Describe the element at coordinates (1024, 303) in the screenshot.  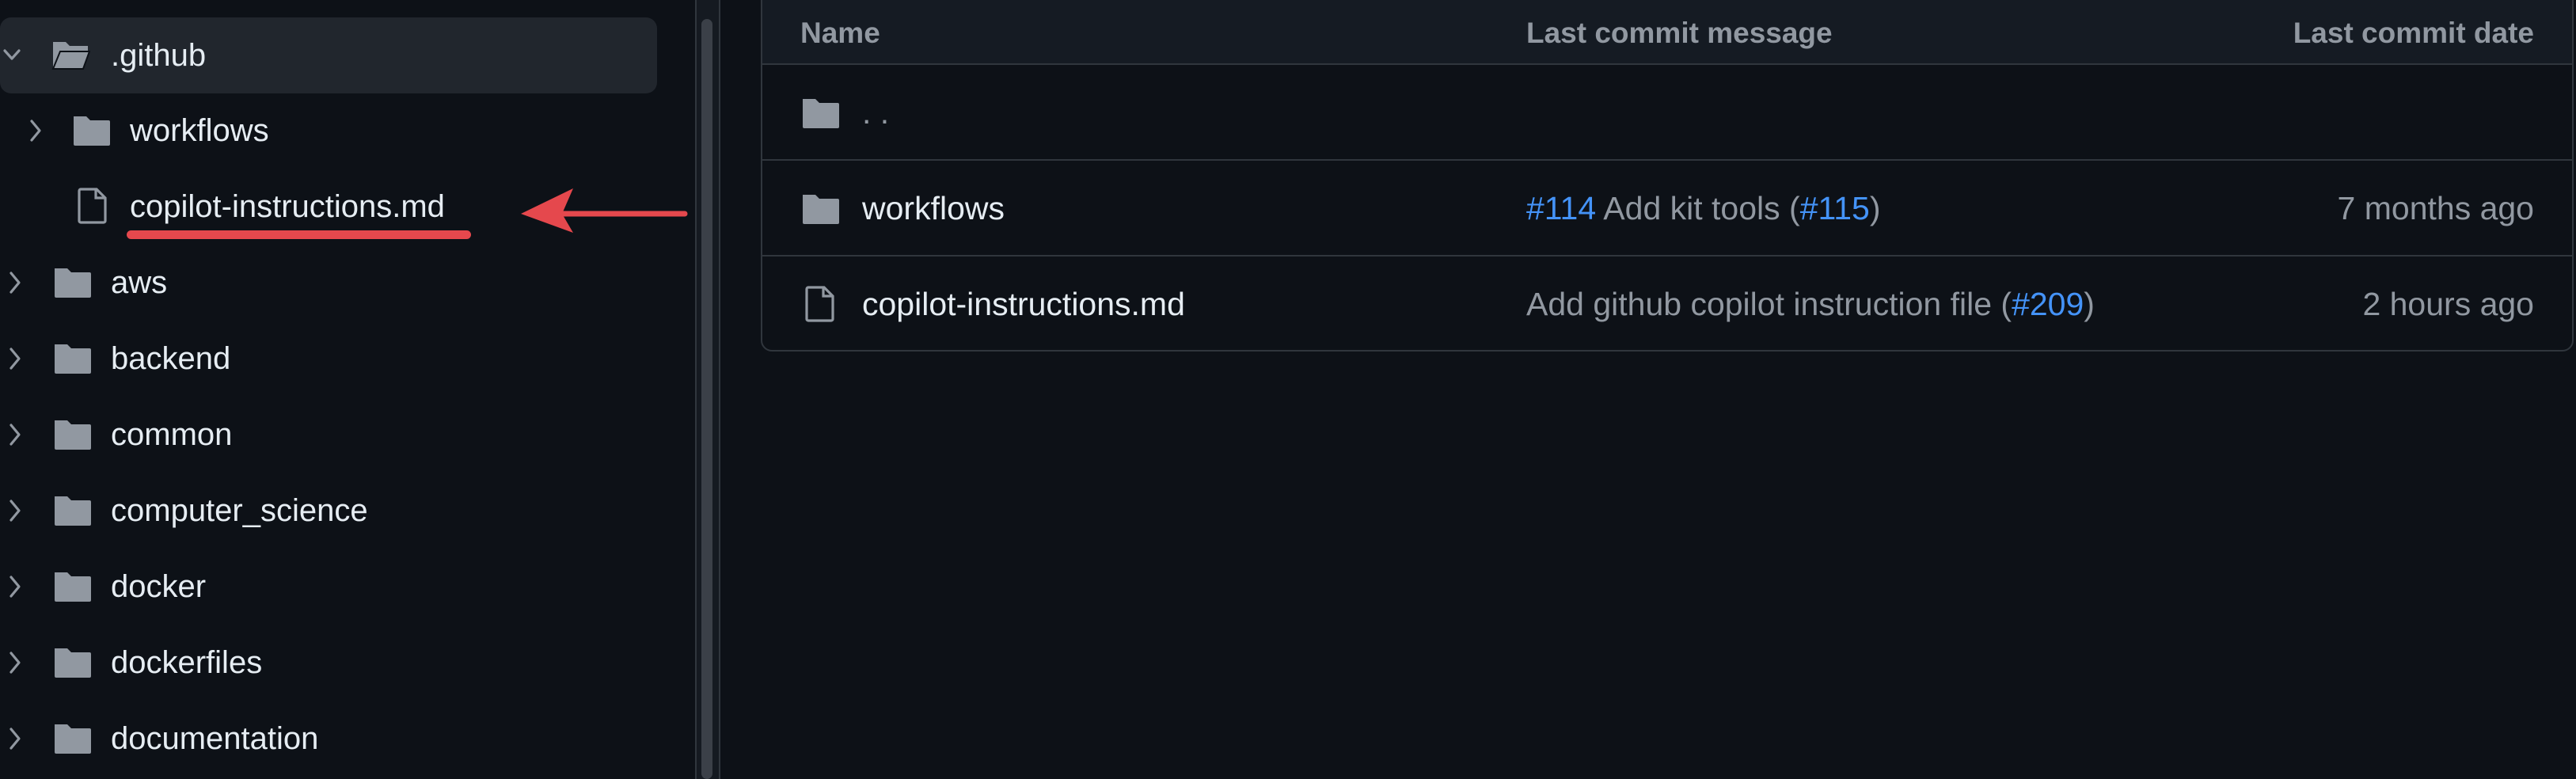
I see `file-name-link: copilot-instructions.md` at that location.